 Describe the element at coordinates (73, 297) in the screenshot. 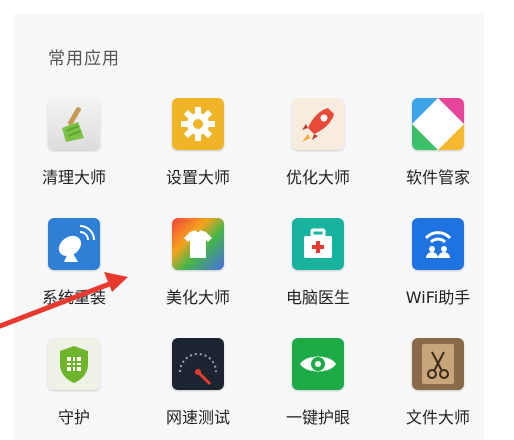

I see `app-label: 系统重装` at that location.